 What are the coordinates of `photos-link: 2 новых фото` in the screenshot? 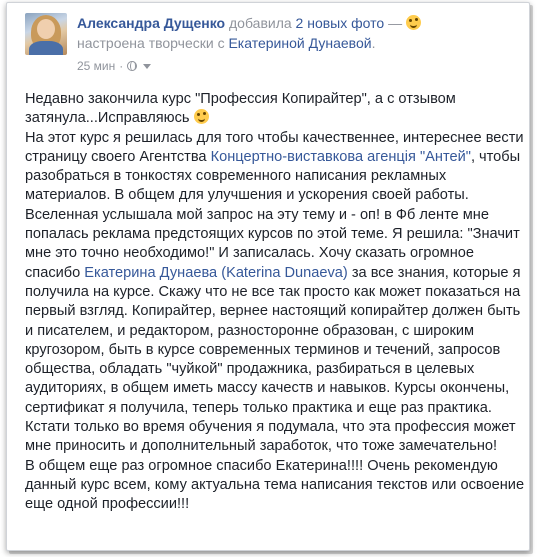 It's located at (340, 23).